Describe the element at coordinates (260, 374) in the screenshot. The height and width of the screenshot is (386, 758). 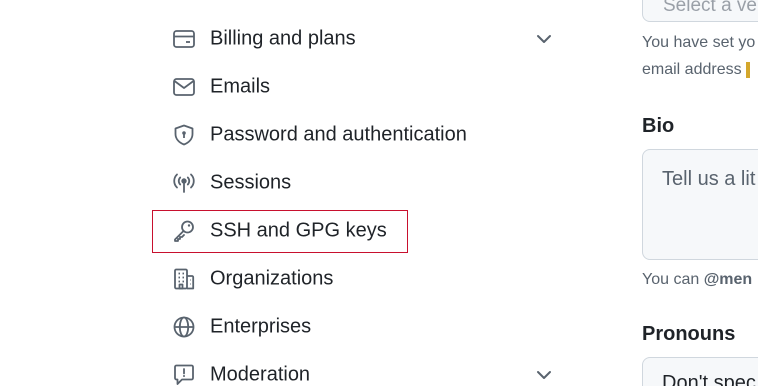
I see `sidebar-item-label: Moderation` at that location.